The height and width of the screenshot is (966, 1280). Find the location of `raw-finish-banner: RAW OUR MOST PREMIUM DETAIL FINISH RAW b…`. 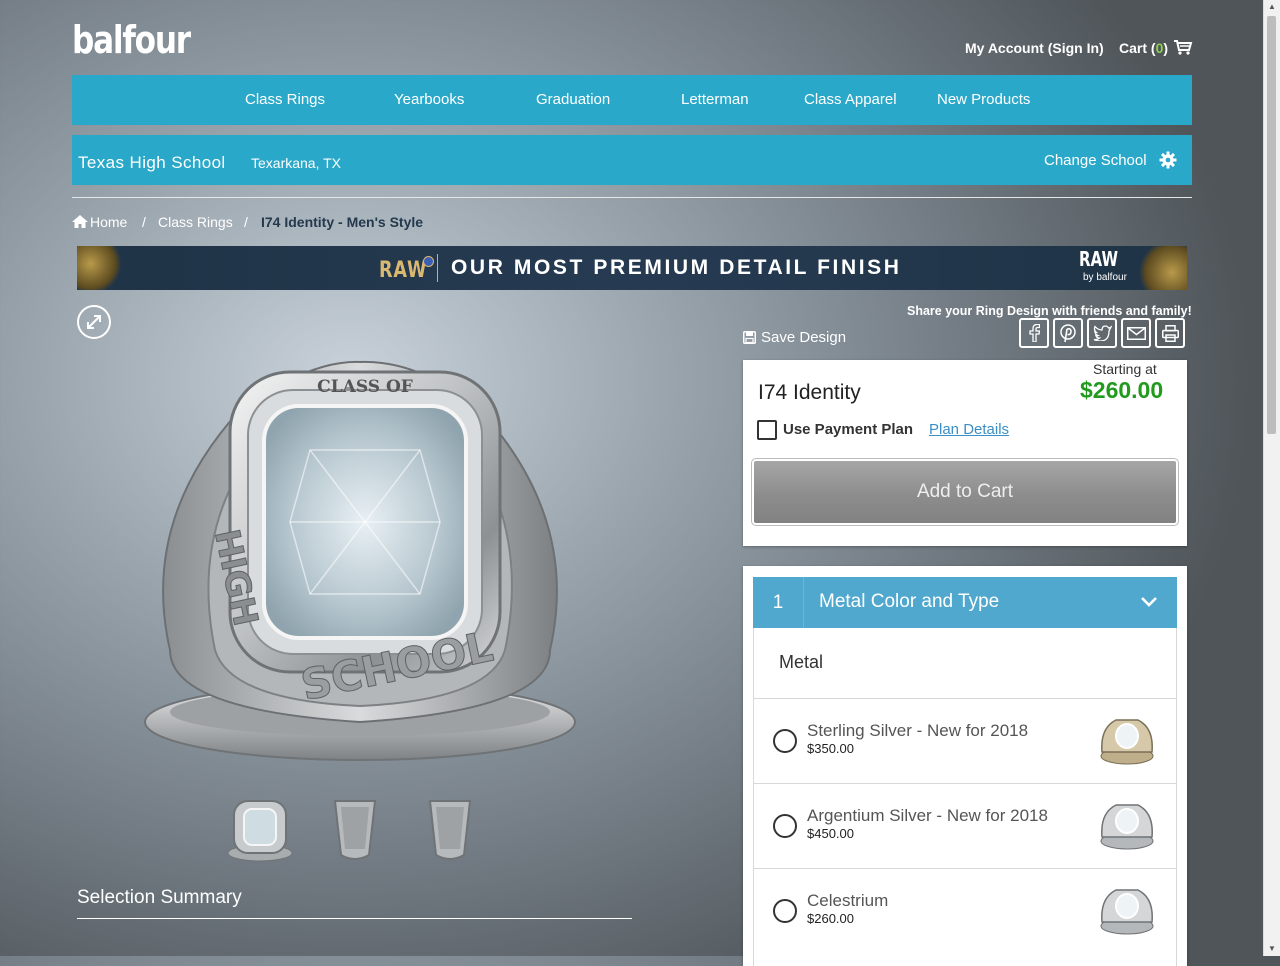

raw-finish-banner: RAW OUR MOST PREMIUM DETAIL FINISH RAW b… is located at coordinates (632, 268).